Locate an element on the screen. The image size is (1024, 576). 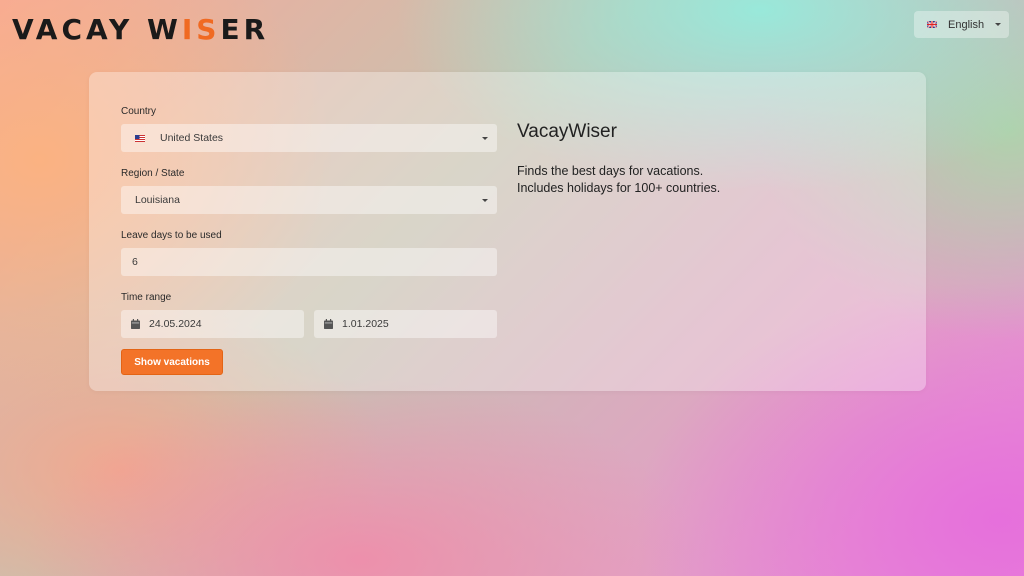
show-vacations-button: Show vacations is located at coordinates (172, 362).